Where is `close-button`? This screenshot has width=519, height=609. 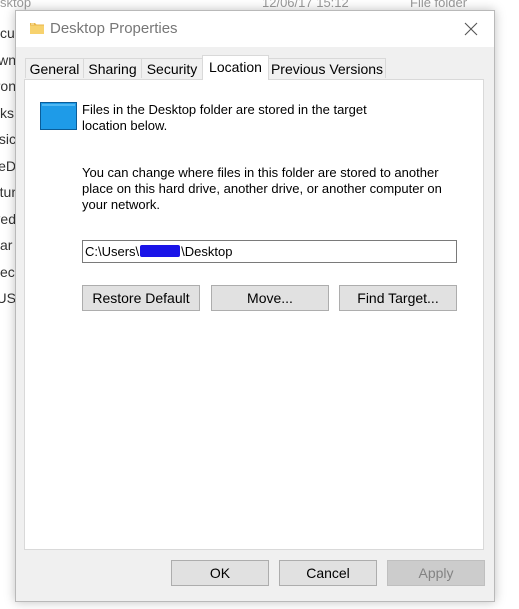 close-button is located at coordinates (471, 29).